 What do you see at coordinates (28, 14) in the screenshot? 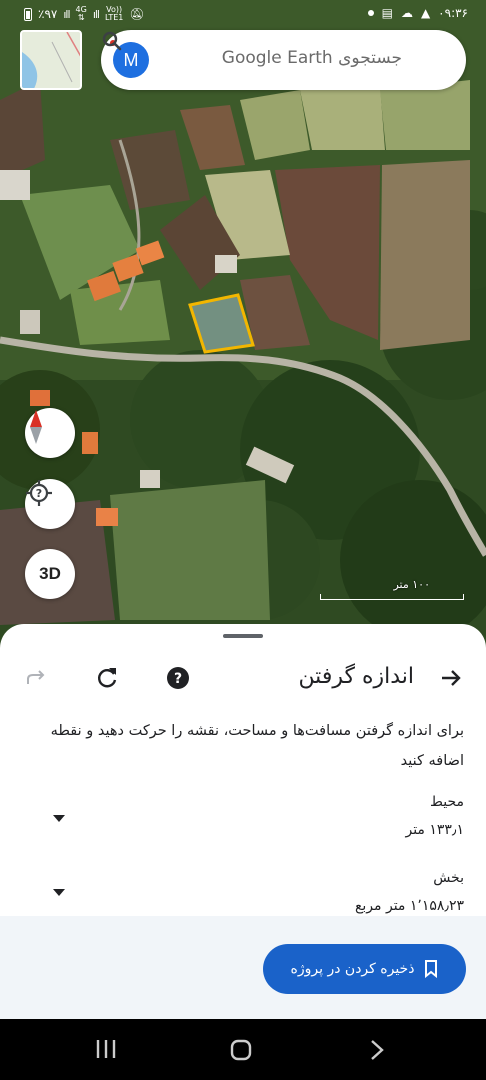
I see `battery-icon` at bounding box center [28, 14].